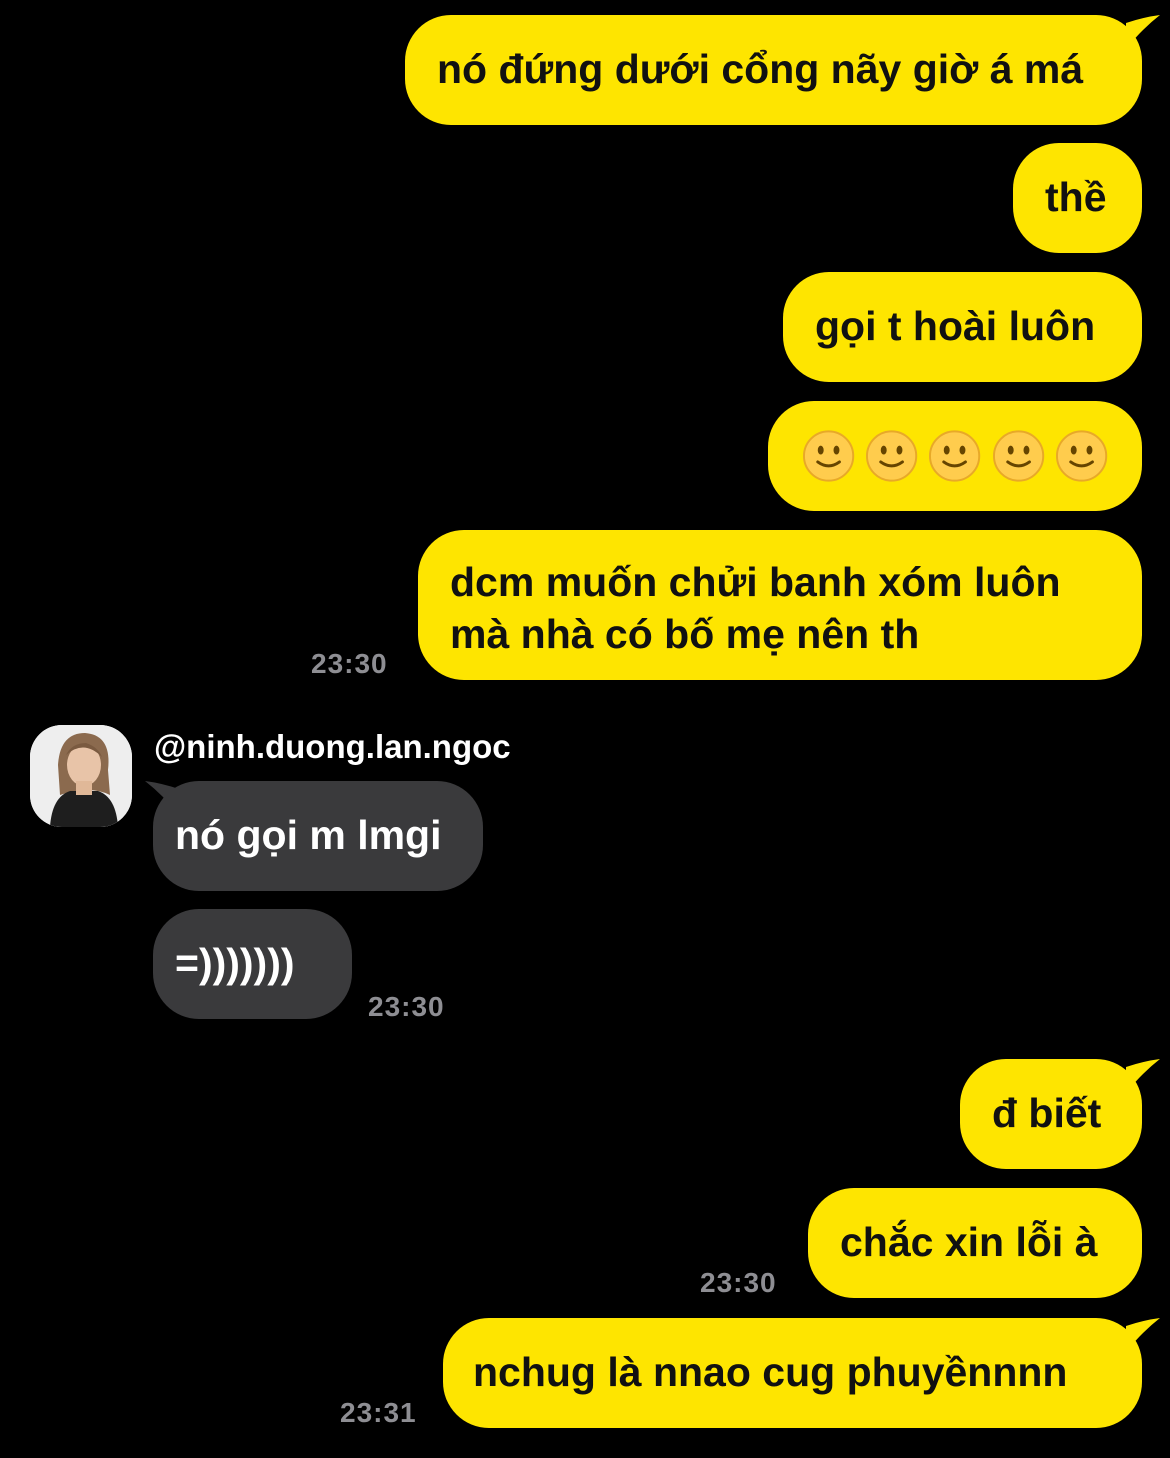  I want to click on message-timestamp: 23:31, so click(378, 1412).